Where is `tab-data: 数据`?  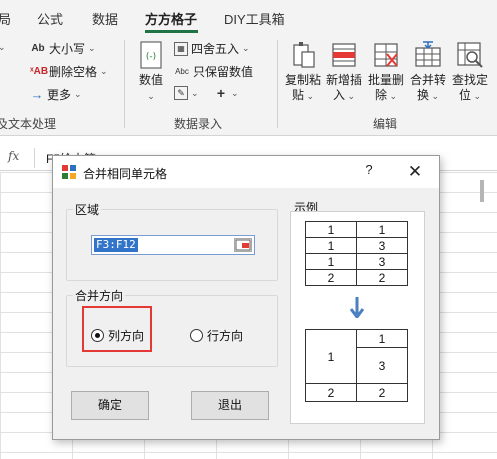 tab-data: 数据 is located at coordinates (105, 18).